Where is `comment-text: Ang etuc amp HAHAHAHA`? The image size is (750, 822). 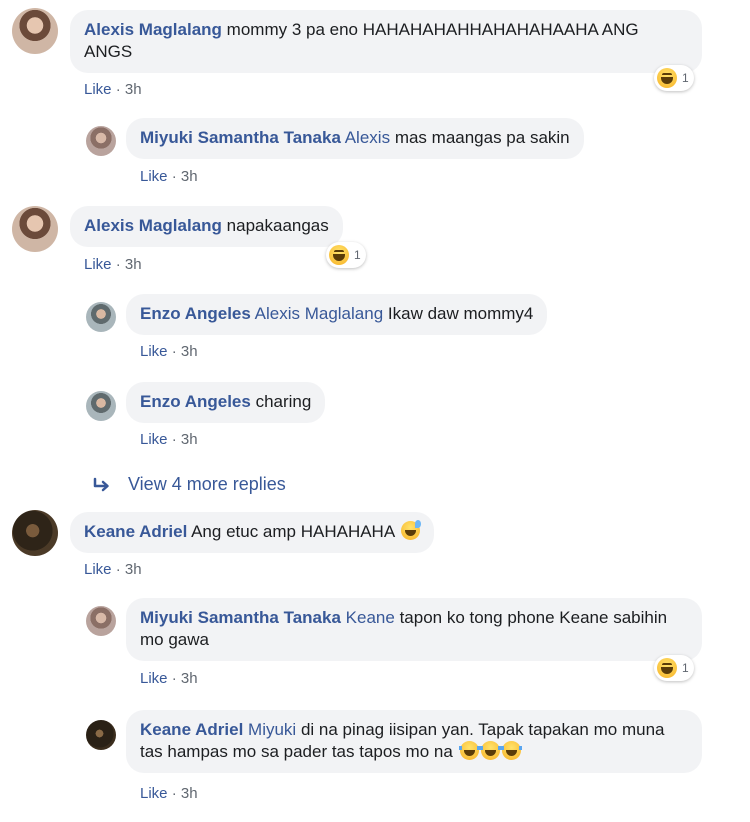
comment-text: Ang etuc amp HAHAHAHA is located at coordinates (293, 531).